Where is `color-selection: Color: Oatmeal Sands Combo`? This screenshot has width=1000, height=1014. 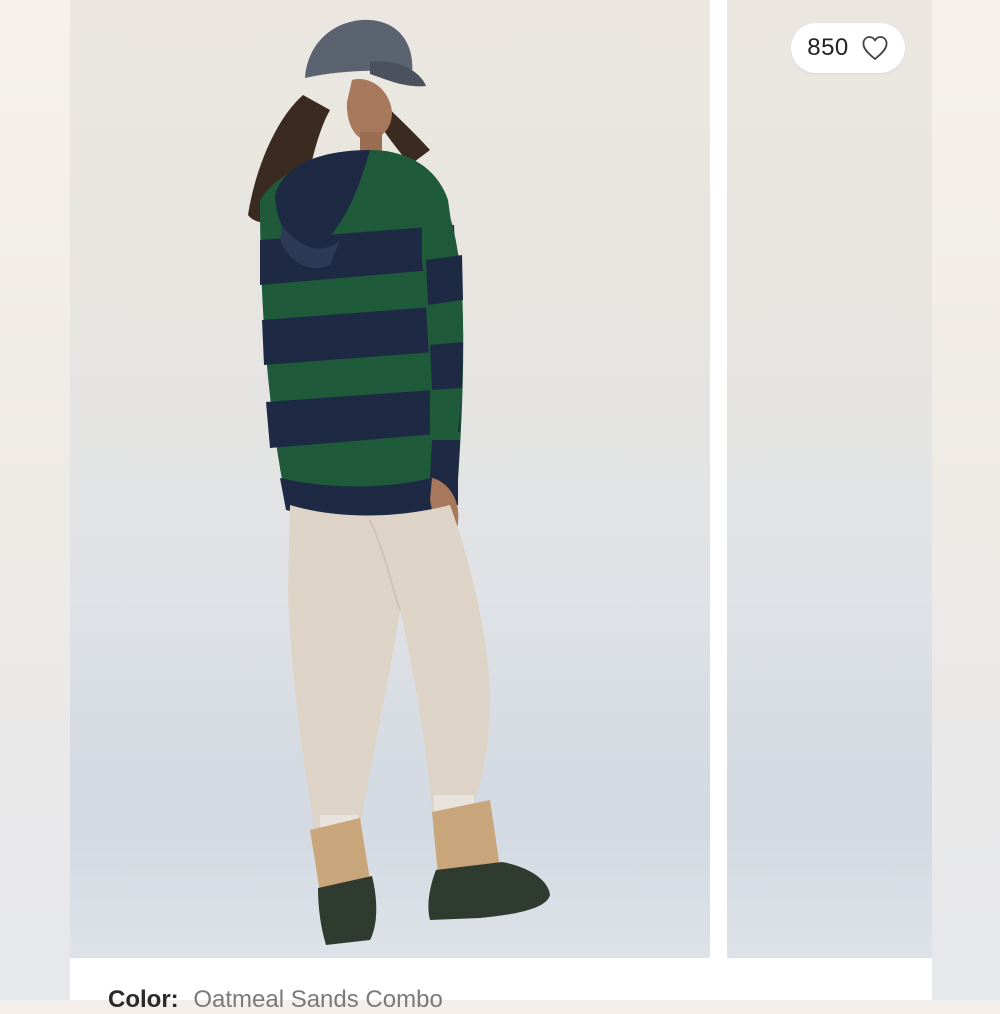
color-selection: Color: Oatmeal Sands Combo is located at coordinates (275, 1000).